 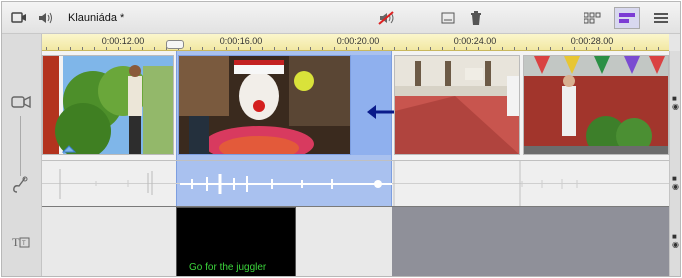 I want to click on title-clip-text: Go for the juggler, so click(x=228, y=267).